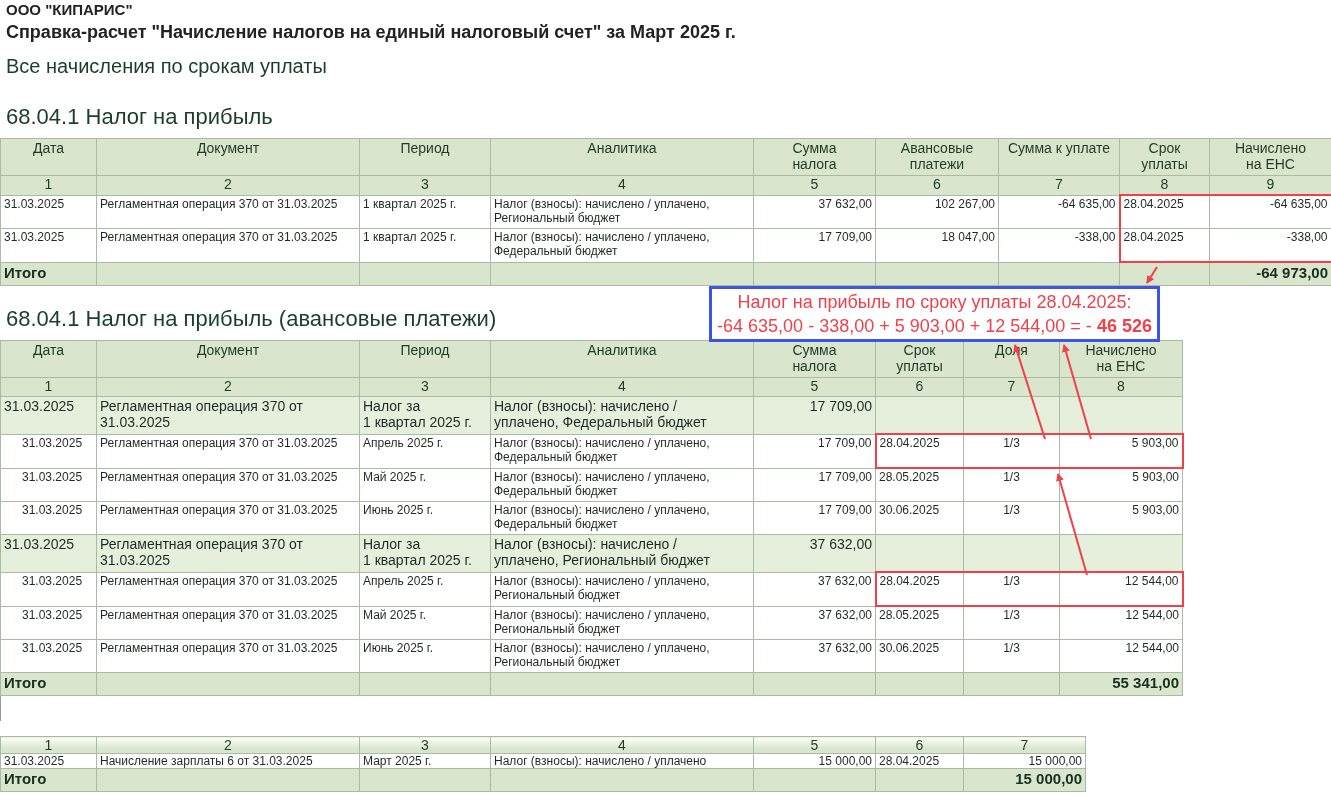  What do you see at coordinates (919, 745) in the screenshot?
I see `column-number: 6` at bounding box center [919, 745].